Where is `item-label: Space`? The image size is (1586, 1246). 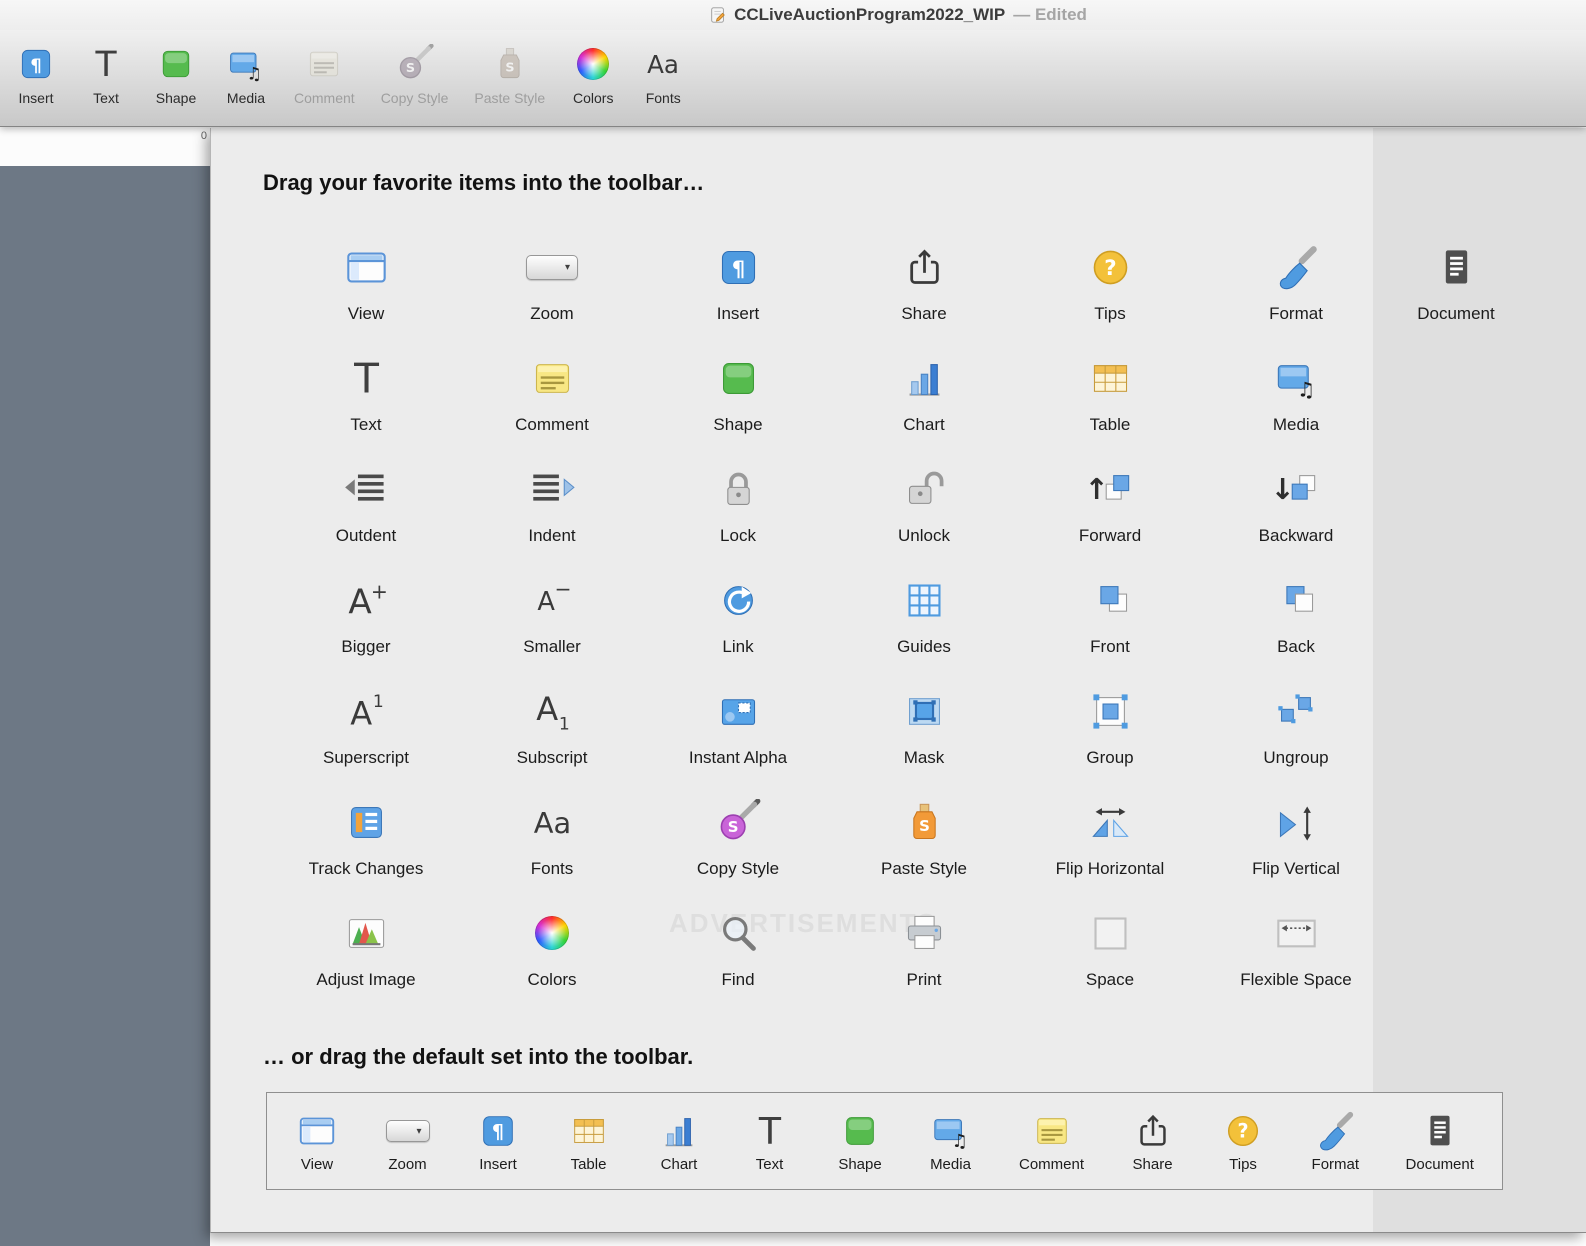
item-label: Space is located at coordinates (1110, 979).